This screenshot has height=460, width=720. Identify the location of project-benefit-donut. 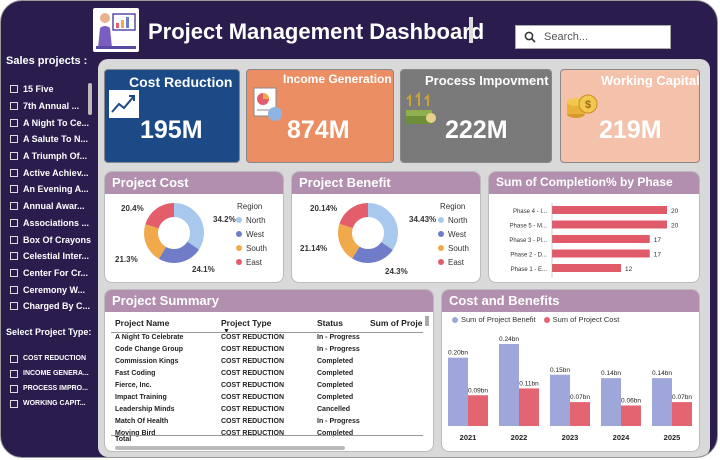
(368, 233).